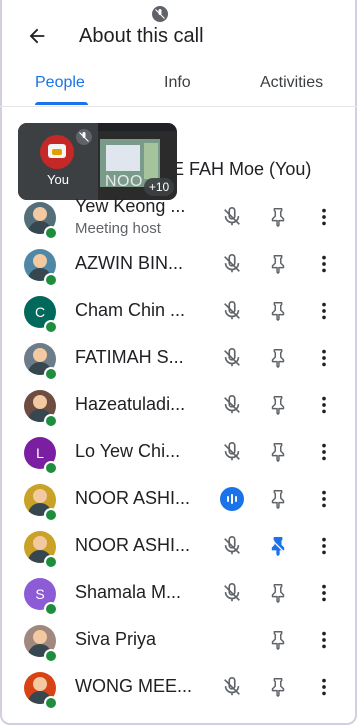 This screenshot has width=357, height=725. I want to click on participant-name: Siva Priya, so click(116, 639).